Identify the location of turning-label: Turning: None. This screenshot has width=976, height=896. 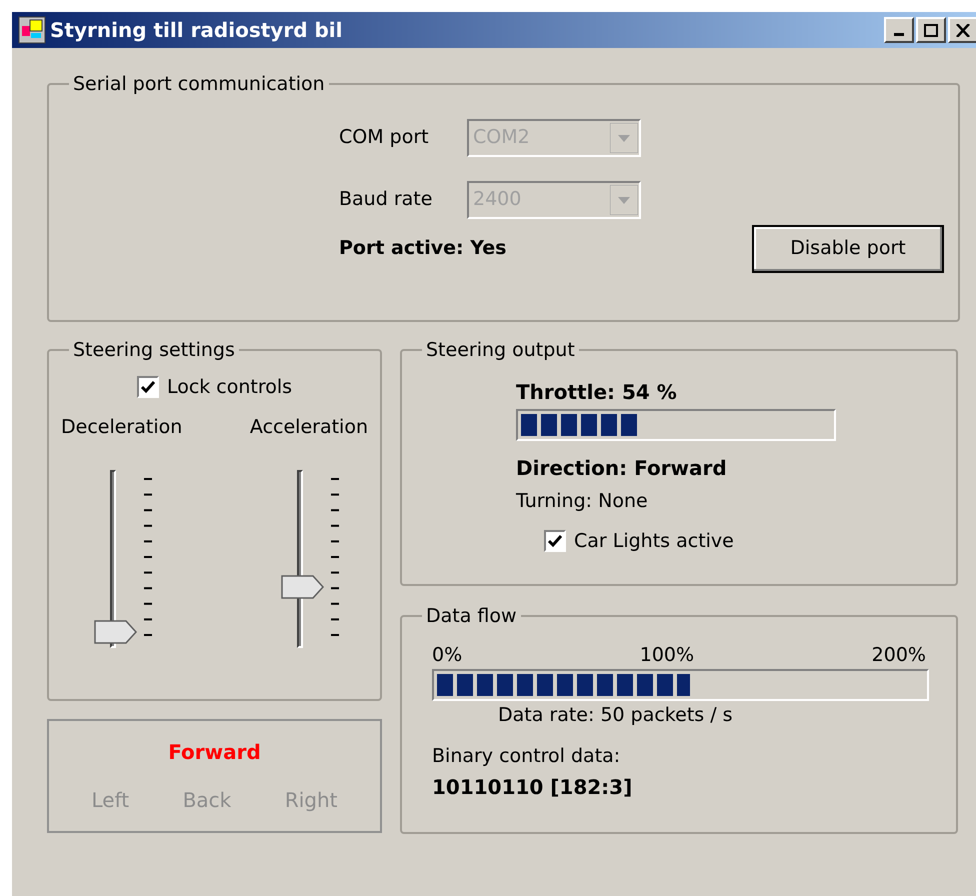
(582, 501).